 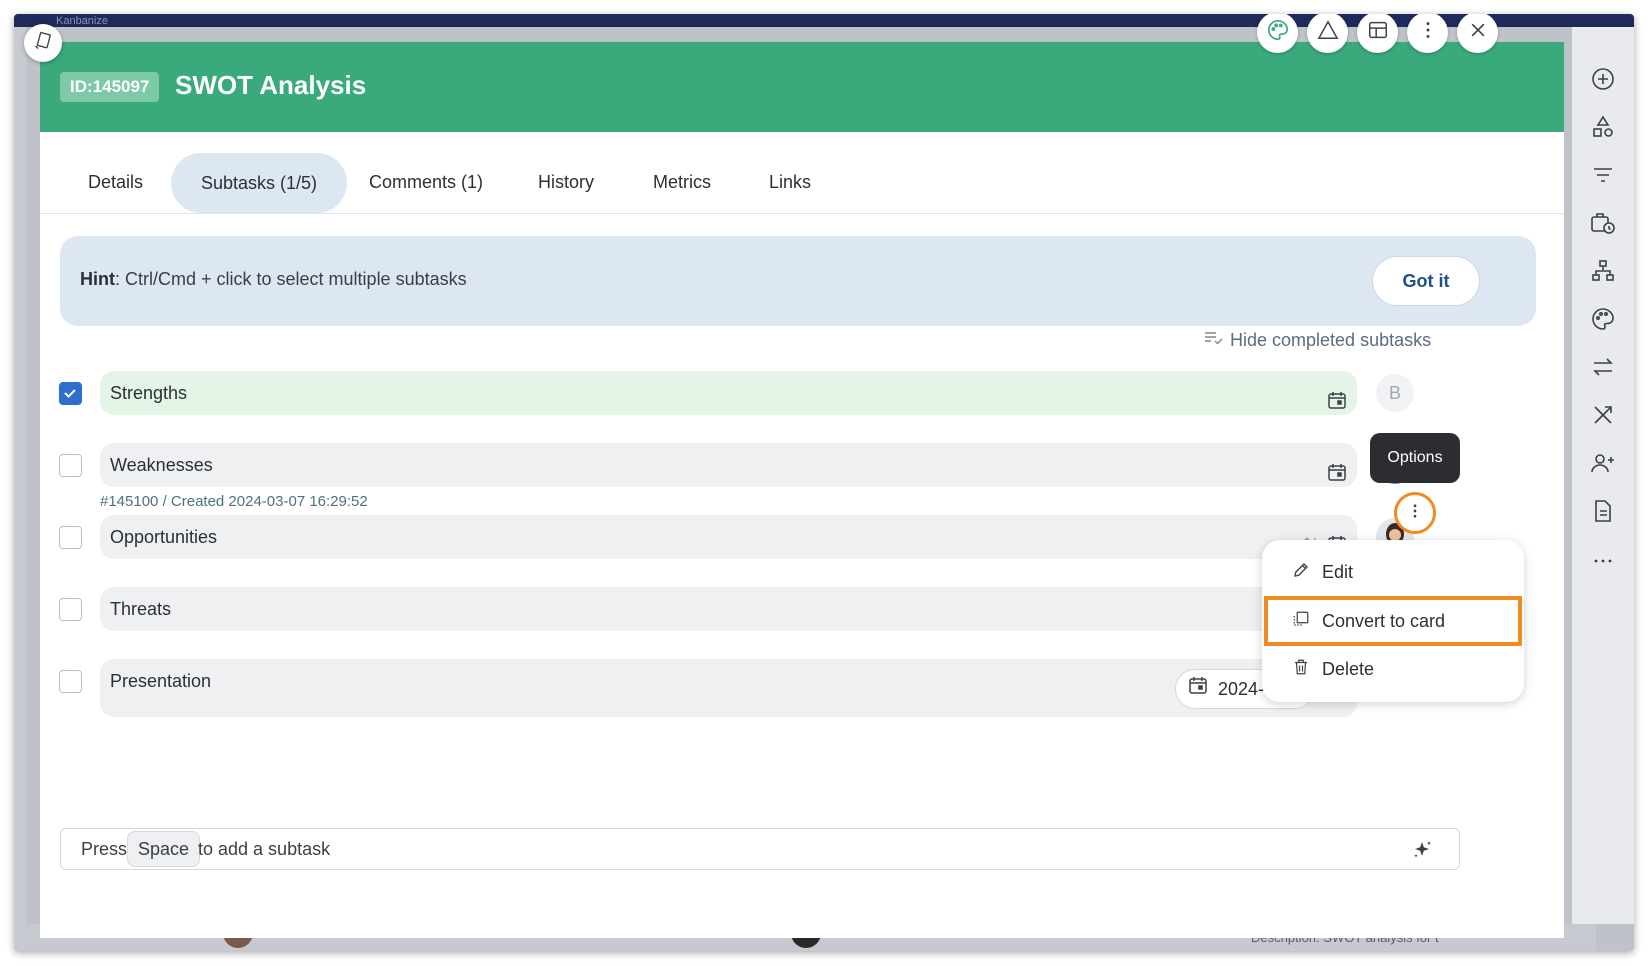 I want to click on warning-triangle-icon, so click(x=1328, y=32).